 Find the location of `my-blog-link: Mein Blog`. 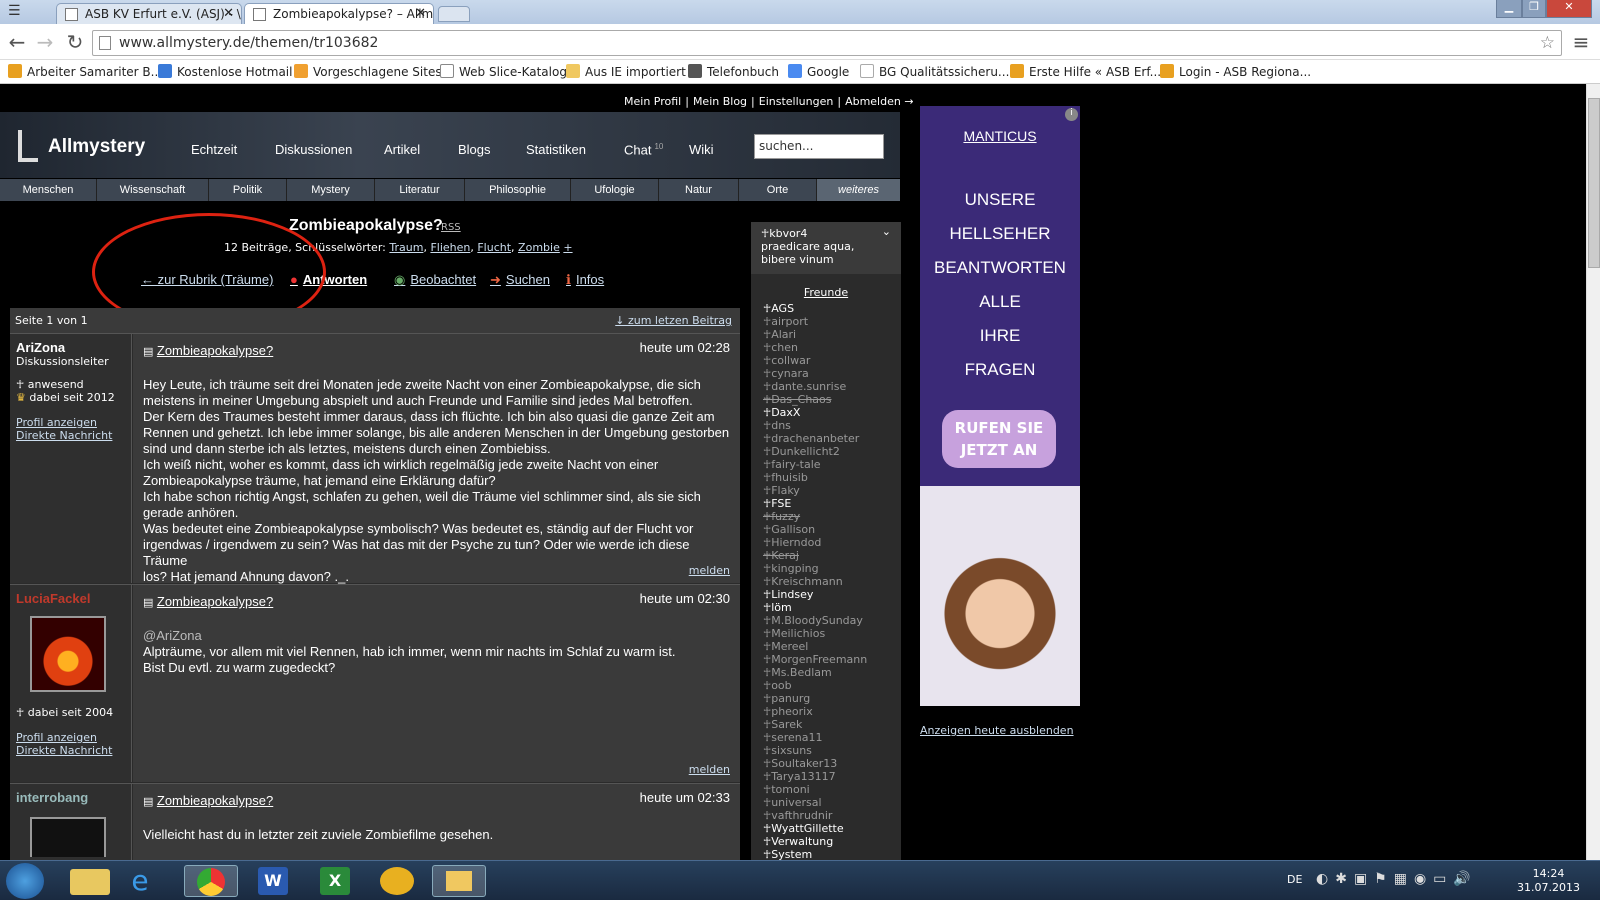

my-blog-link: Mein Blog is located at coordinates (720, 101).